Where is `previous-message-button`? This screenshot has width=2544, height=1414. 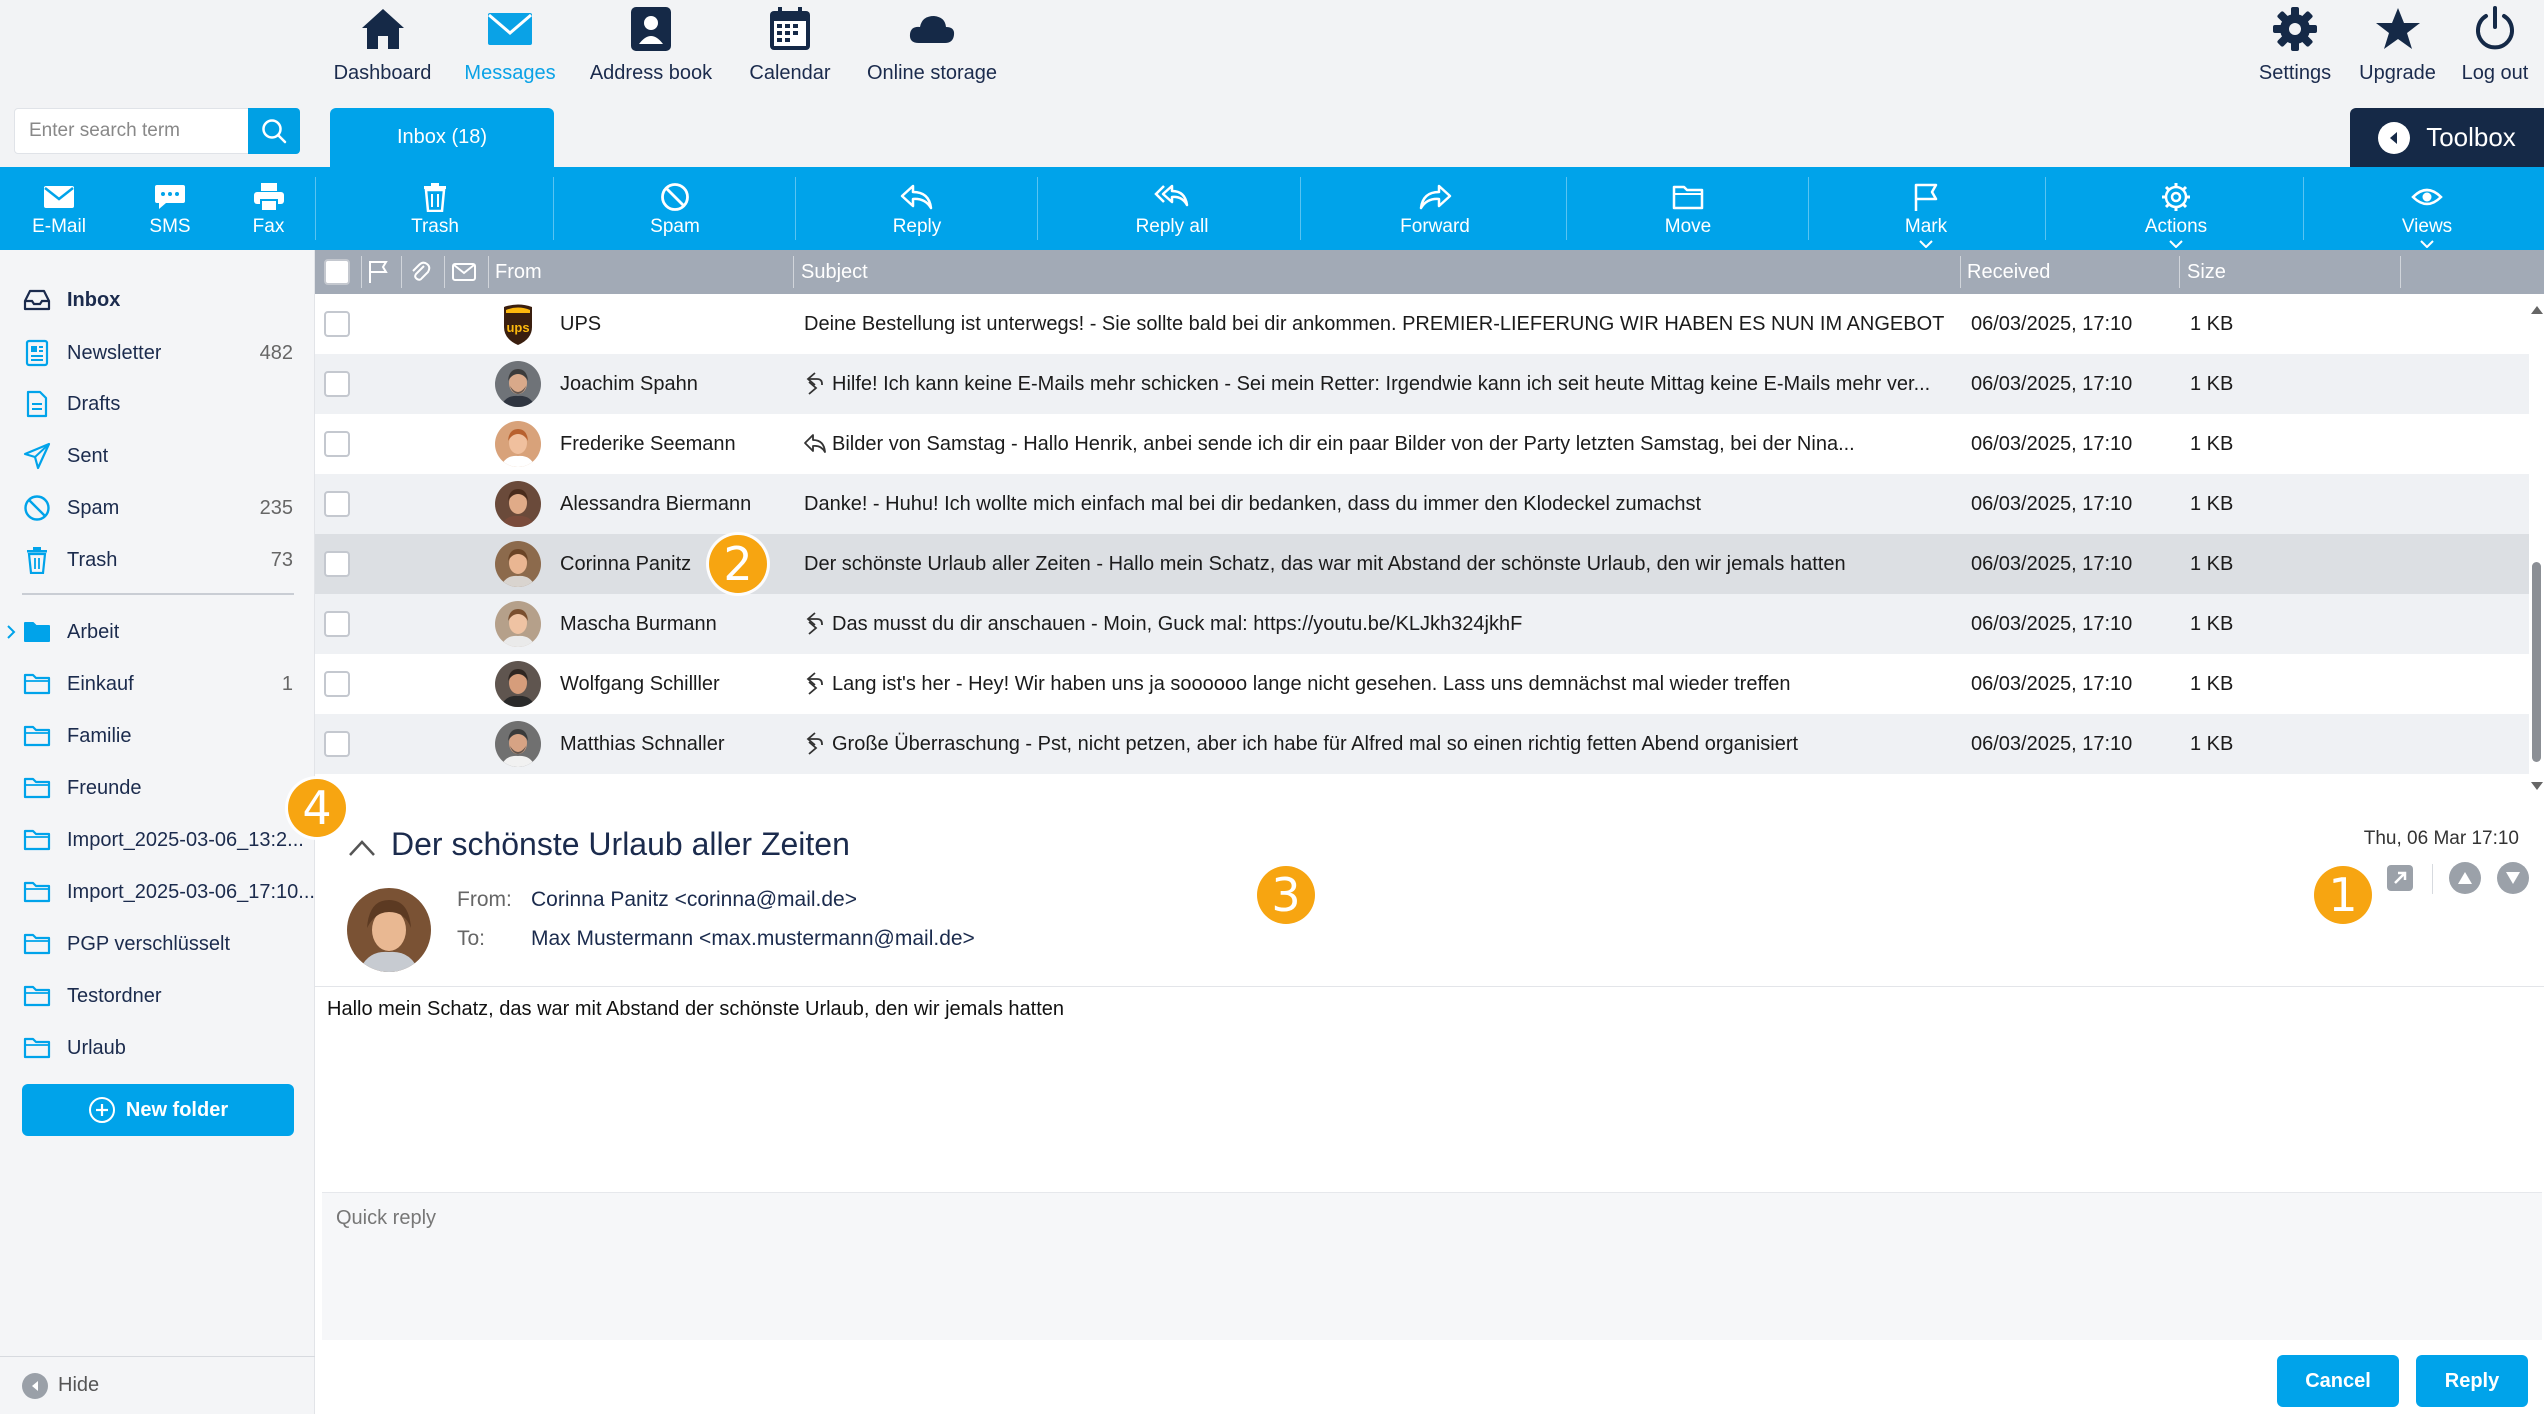 previous-message-button is located at coordinates (2465, 878).